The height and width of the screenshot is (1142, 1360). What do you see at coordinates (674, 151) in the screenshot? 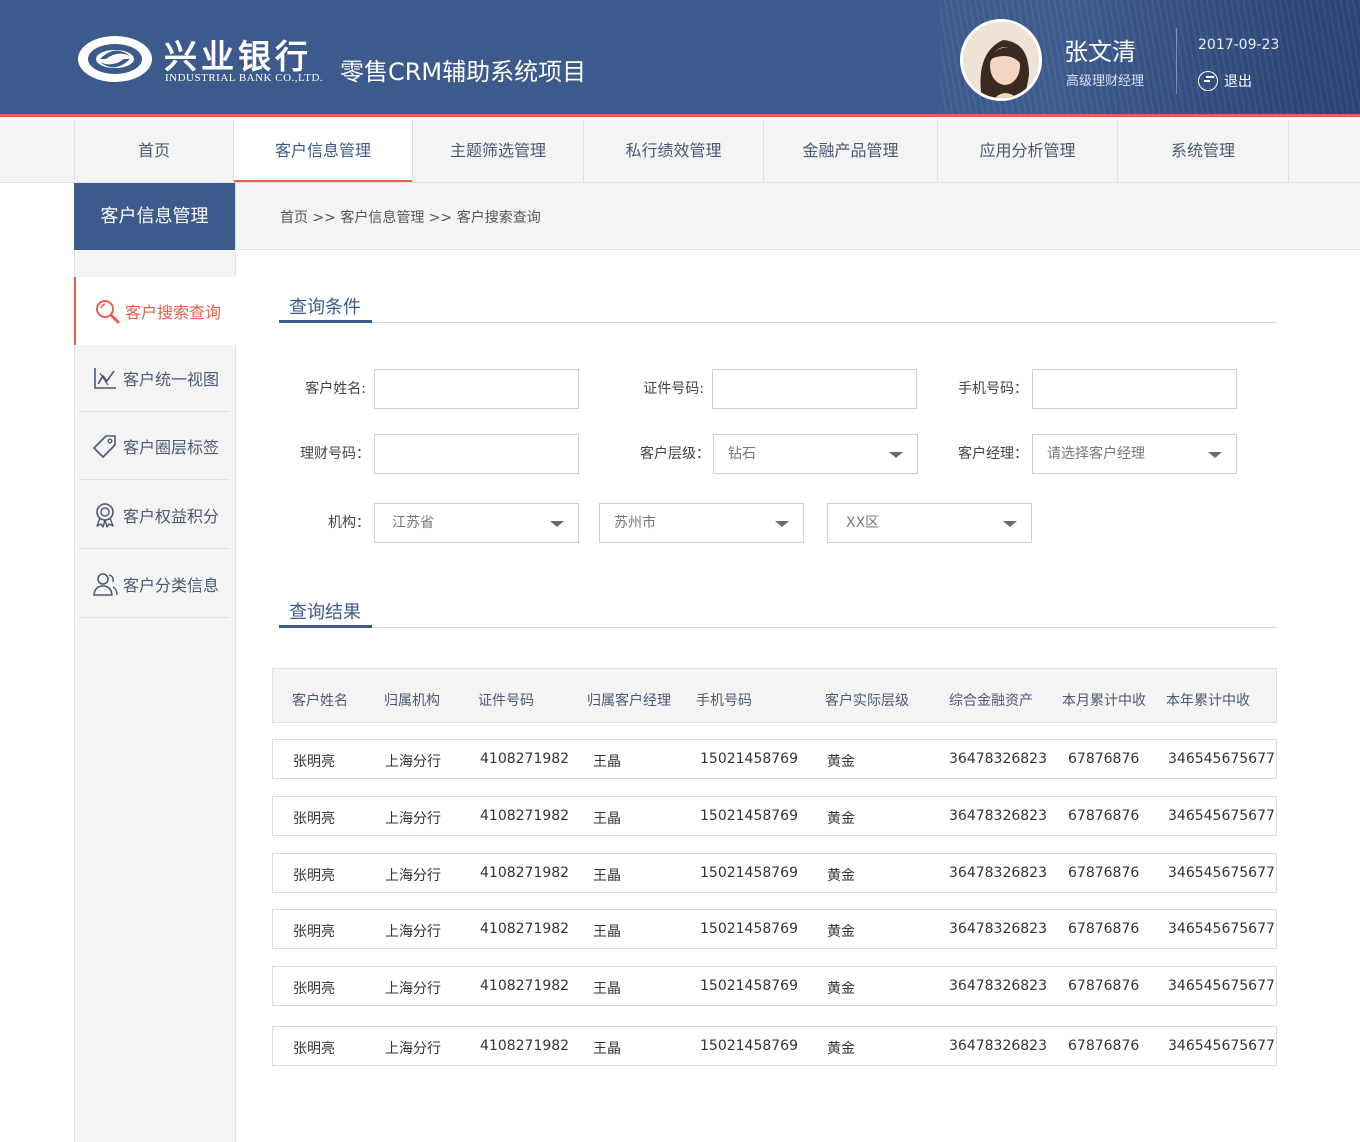
I see `nav-item-private-performance: 私行绩效管理` at bounding box center [674, 151].